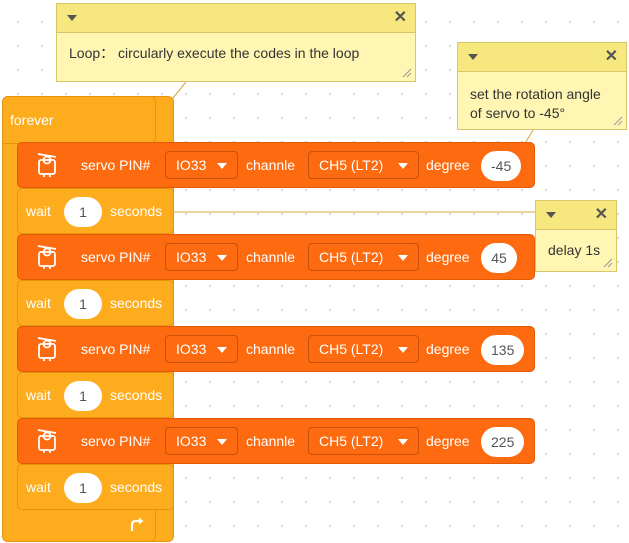 This screenshot has width=629, height=543. I want to click on wait-block-1: wait 1 seconds, so click(95, 211).